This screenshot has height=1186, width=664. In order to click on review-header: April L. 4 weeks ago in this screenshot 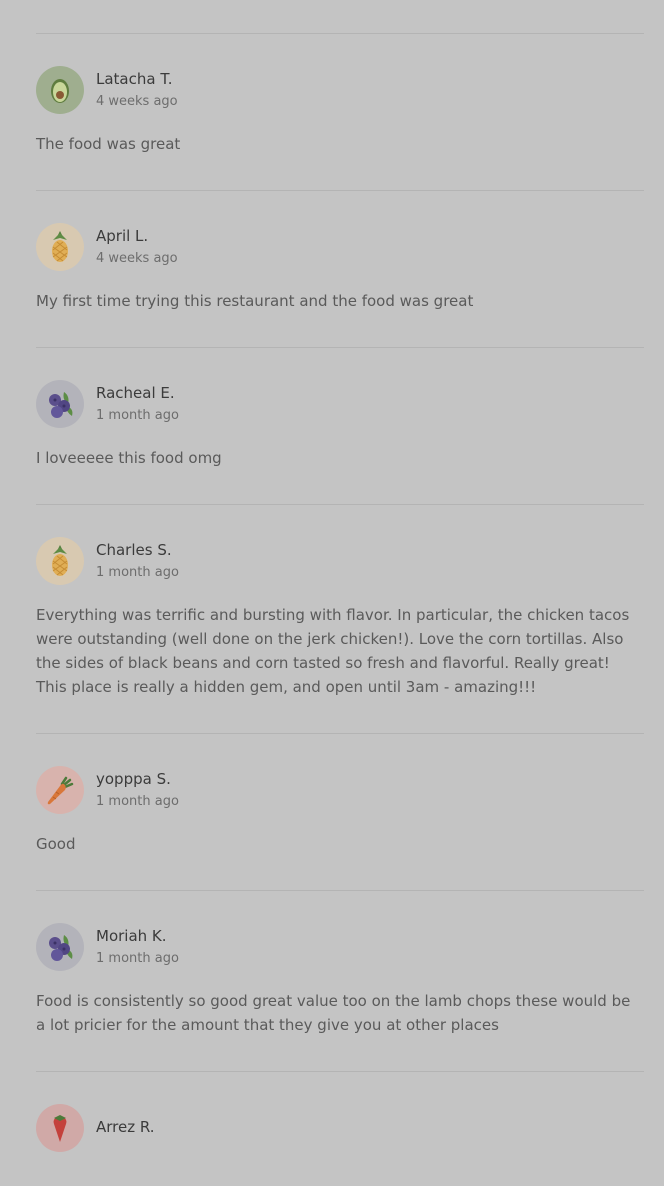, I will do `click(340, 247)`.